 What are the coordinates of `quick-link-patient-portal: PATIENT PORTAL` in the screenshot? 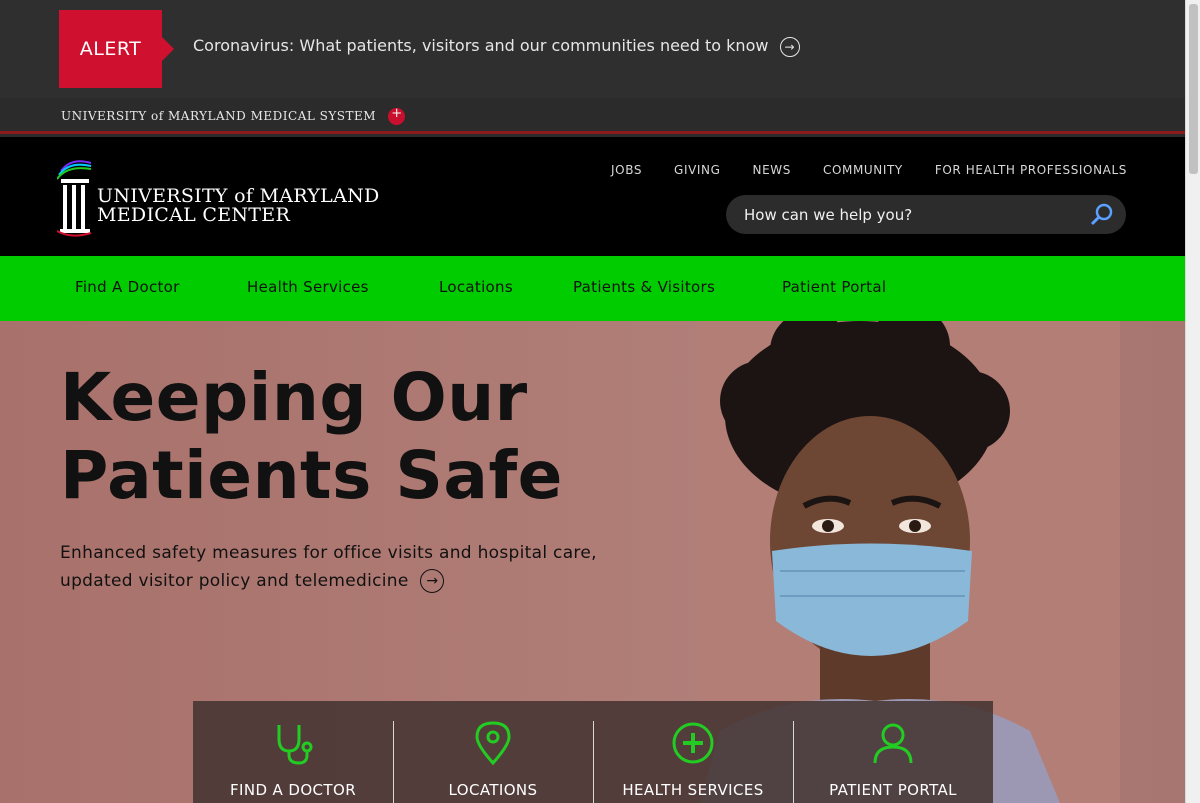 It's located at (893, 752).